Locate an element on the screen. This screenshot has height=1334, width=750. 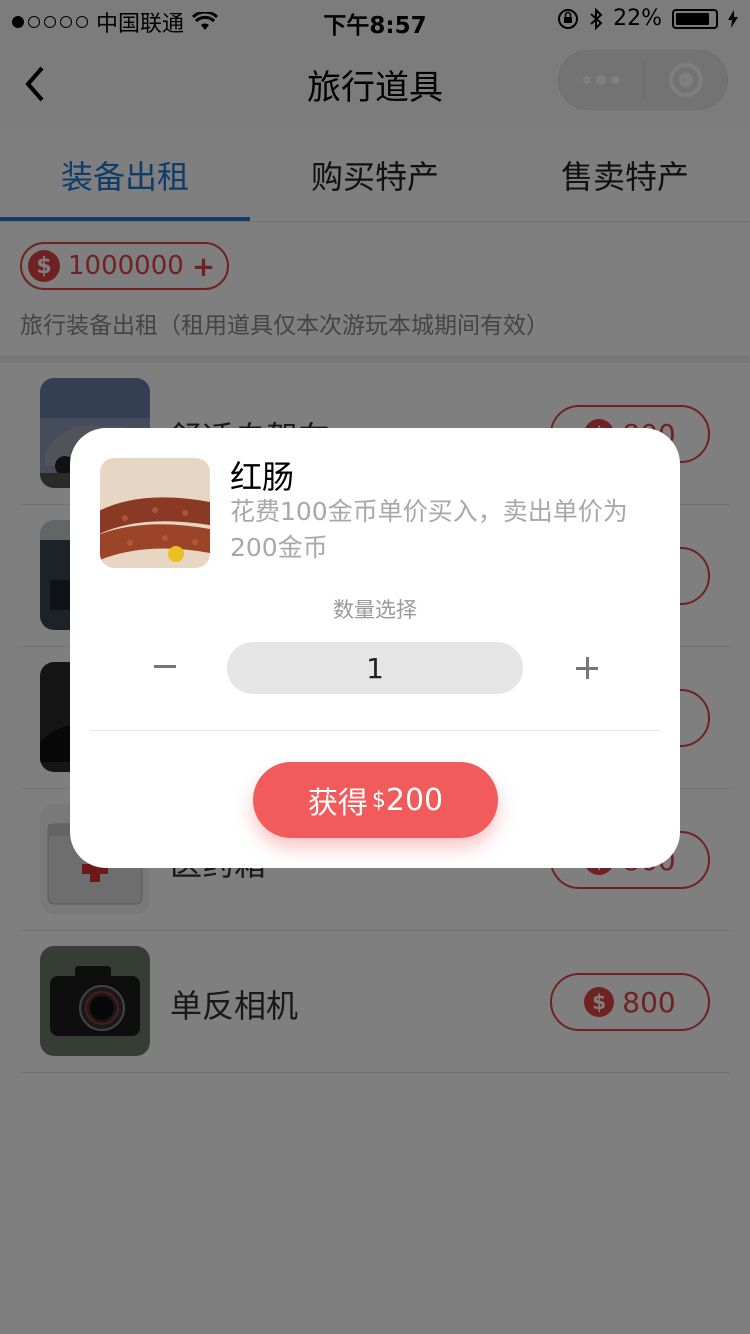
quantity-label: 数量选择 is located at coordinates (375, 610).